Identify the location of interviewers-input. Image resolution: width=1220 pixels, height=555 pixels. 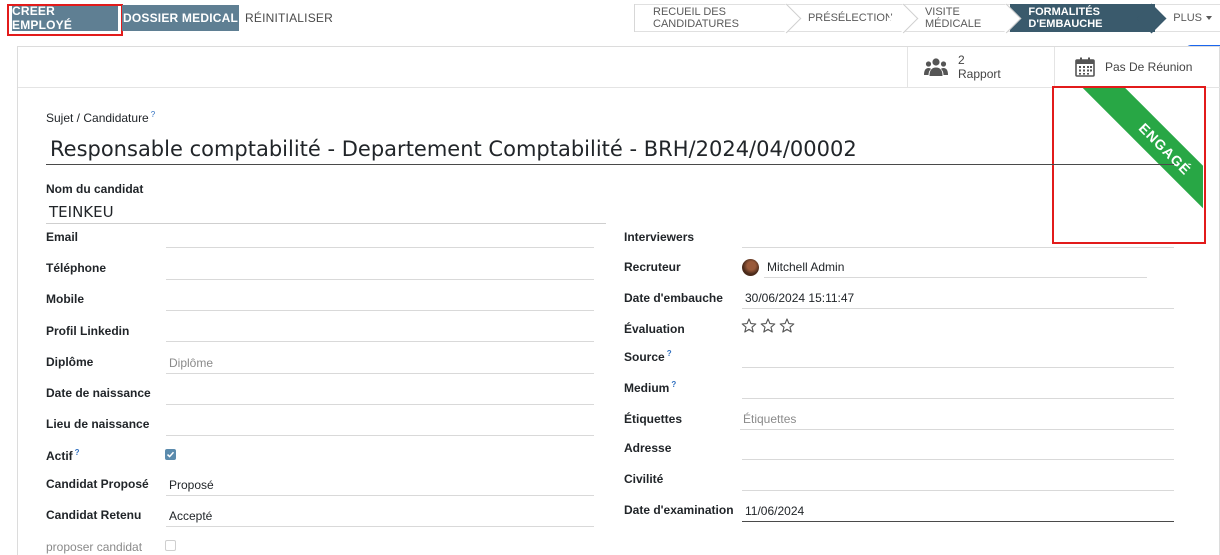
(958, 237).